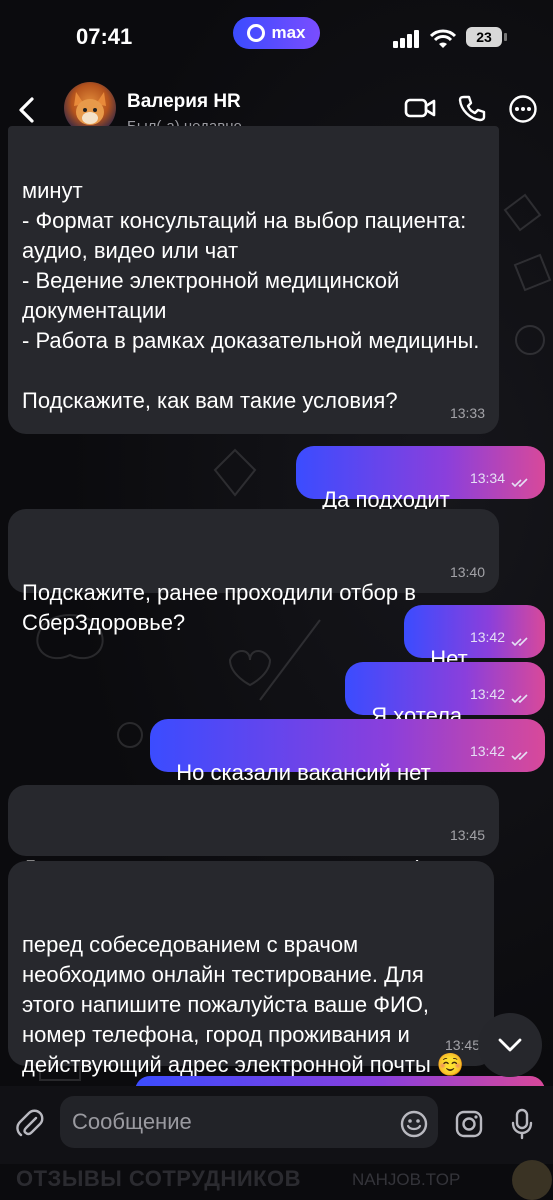  What do you see at coordinates (30, 1124) in the screenshot?
I see `paperclip-icon` at bounding box center [30, 1124].